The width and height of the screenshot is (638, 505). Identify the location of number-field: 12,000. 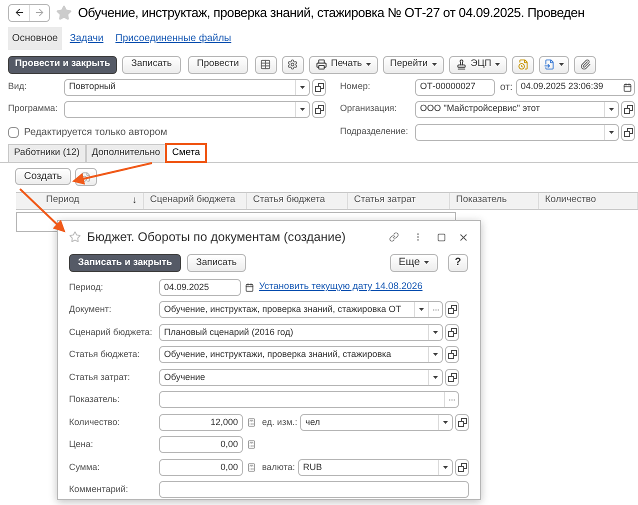
(201, 422).